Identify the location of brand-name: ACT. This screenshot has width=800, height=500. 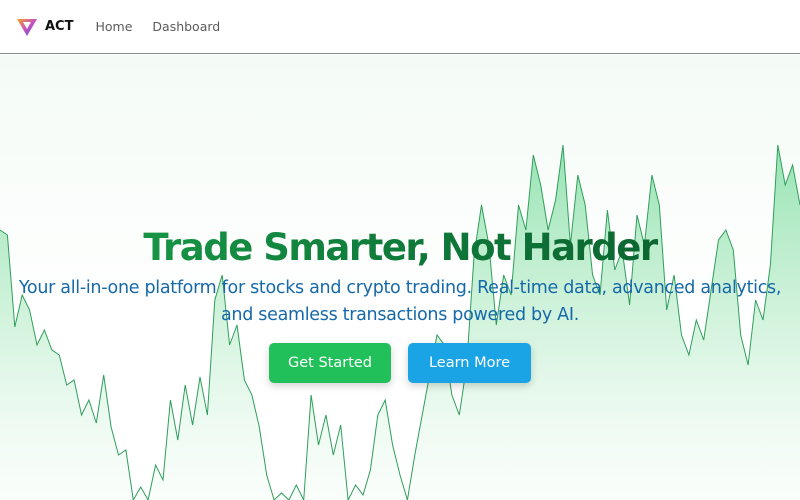
(59, 26).